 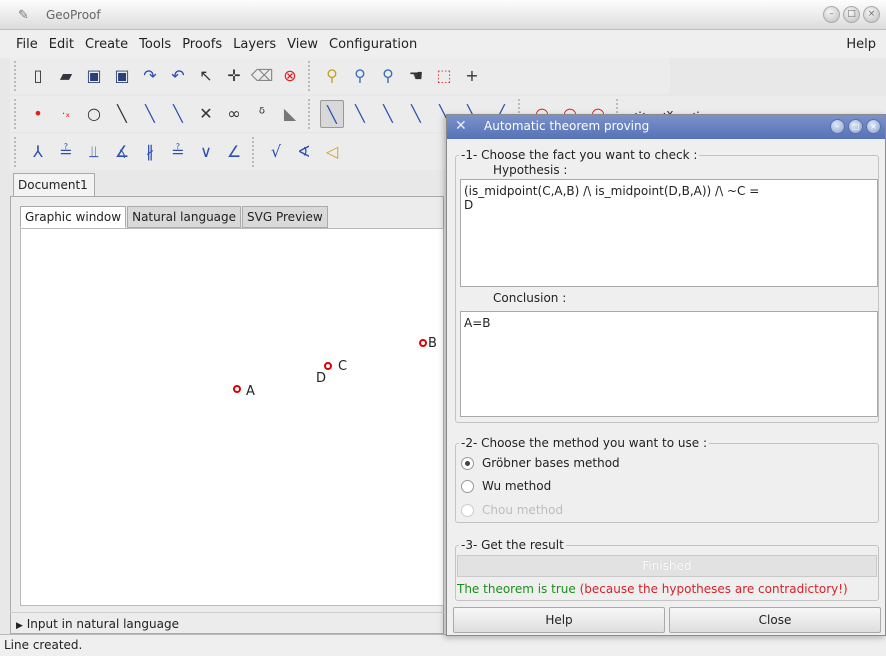 I want to click on open-icon: ▰, so click(x=66, y=76).